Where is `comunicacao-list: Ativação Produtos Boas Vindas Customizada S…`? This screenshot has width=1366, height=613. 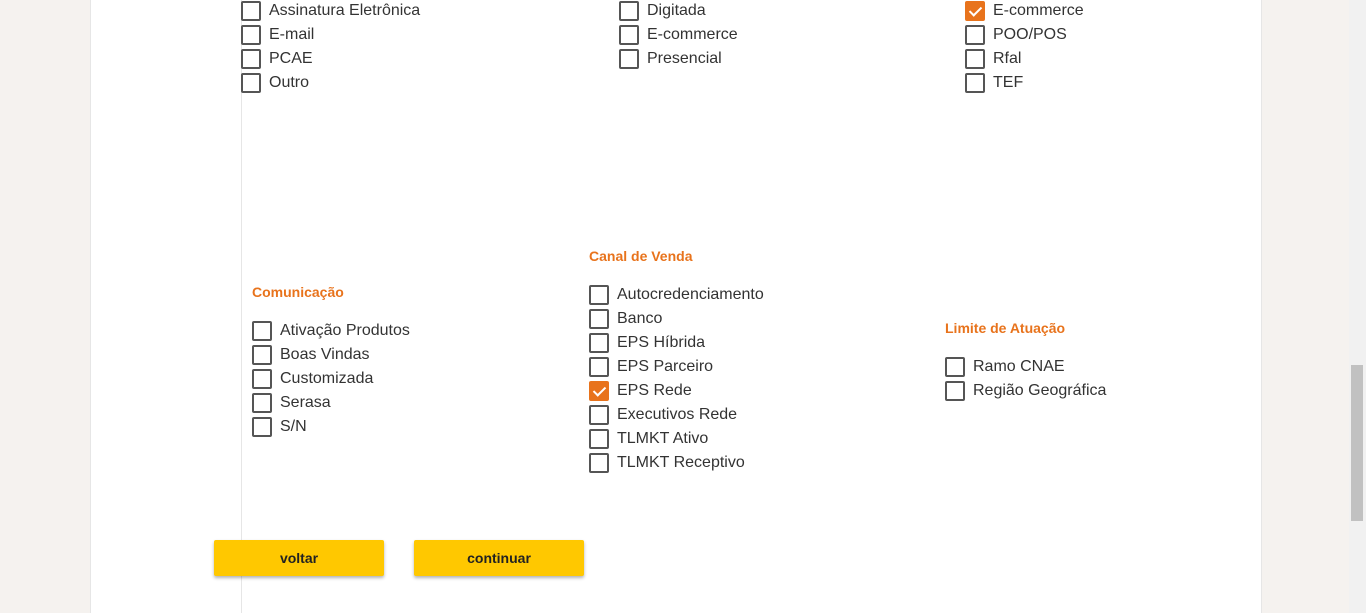
comunicacao-list: Ativação Produtos Boas Vindas Customizada S… is located at coordinates (331, 379).